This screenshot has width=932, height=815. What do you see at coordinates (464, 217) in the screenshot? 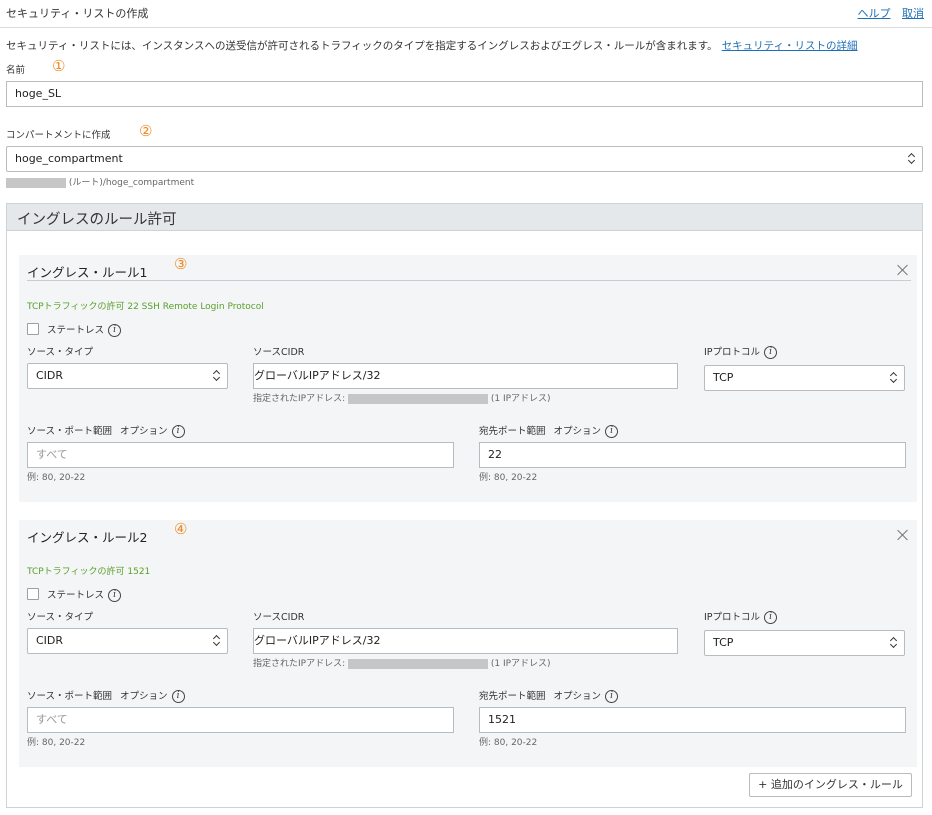
I see `ingress-section-header: イングレスのルール許可` at bounding box center [464, 217].